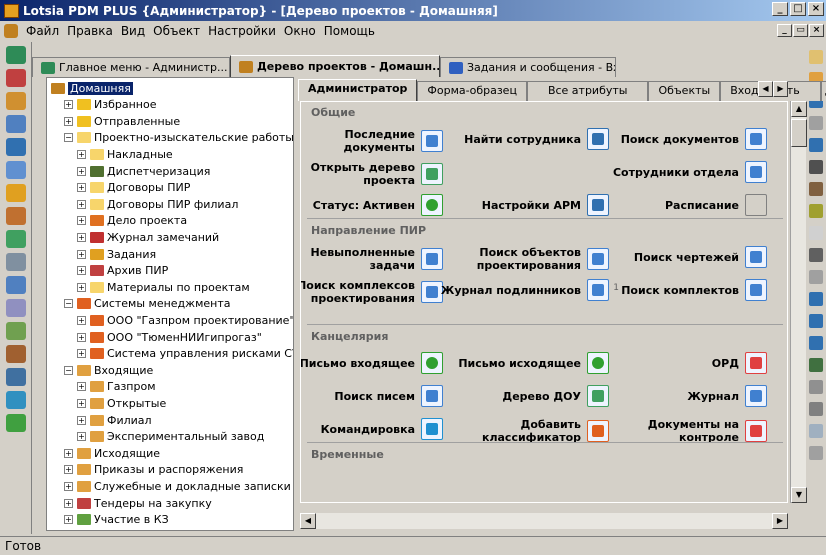 This screenshot has height=555, width=826. I want to click on tree-item: Домашняя, so click(92, 88).